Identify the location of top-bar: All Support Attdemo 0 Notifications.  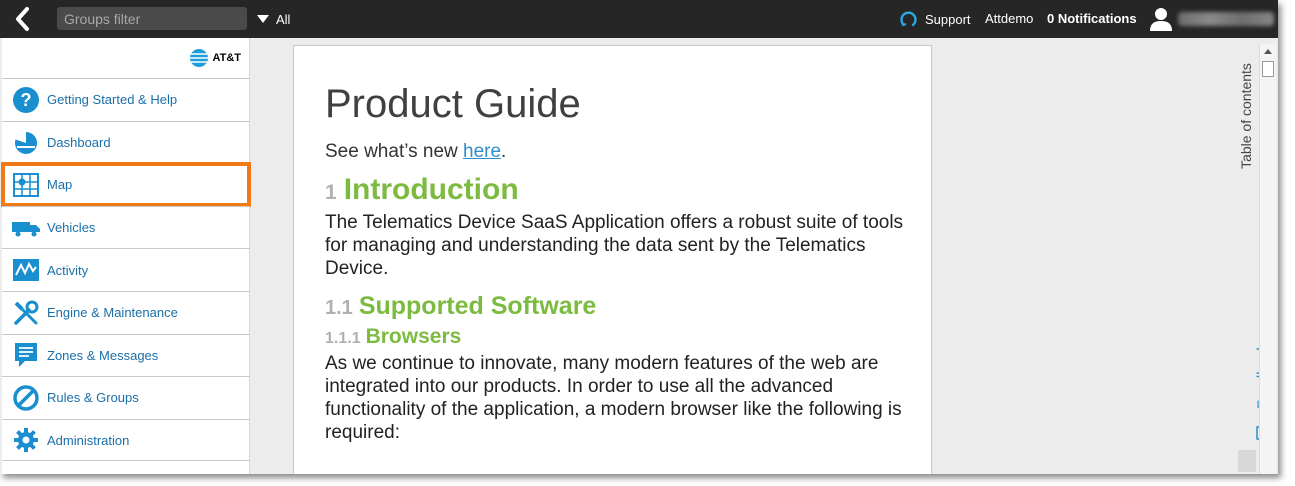
(639, 19).